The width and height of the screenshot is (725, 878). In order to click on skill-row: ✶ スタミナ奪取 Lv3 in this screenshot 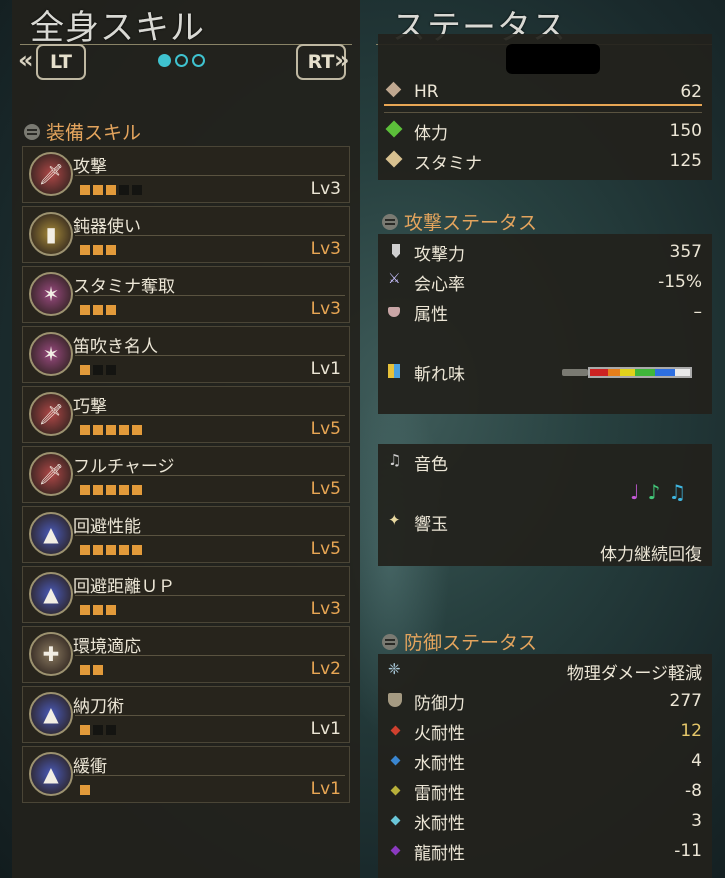, I will do `click(186, 294)`.